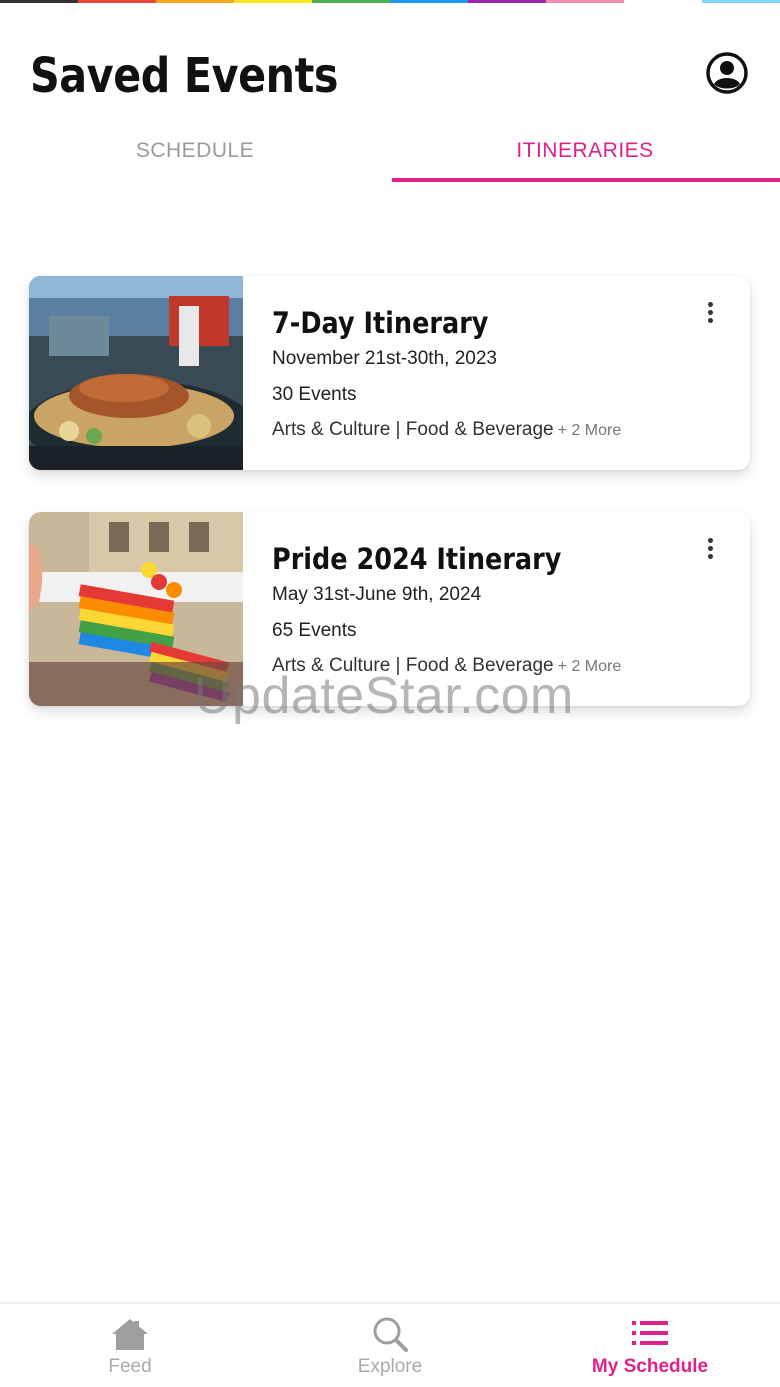 The width and height of the screenshot is (780, 1387). Describe the element at coordinates (377, 594) in the screenshot. I see `itinerary-dates: May 31st-June 9th, 2024` at that location.